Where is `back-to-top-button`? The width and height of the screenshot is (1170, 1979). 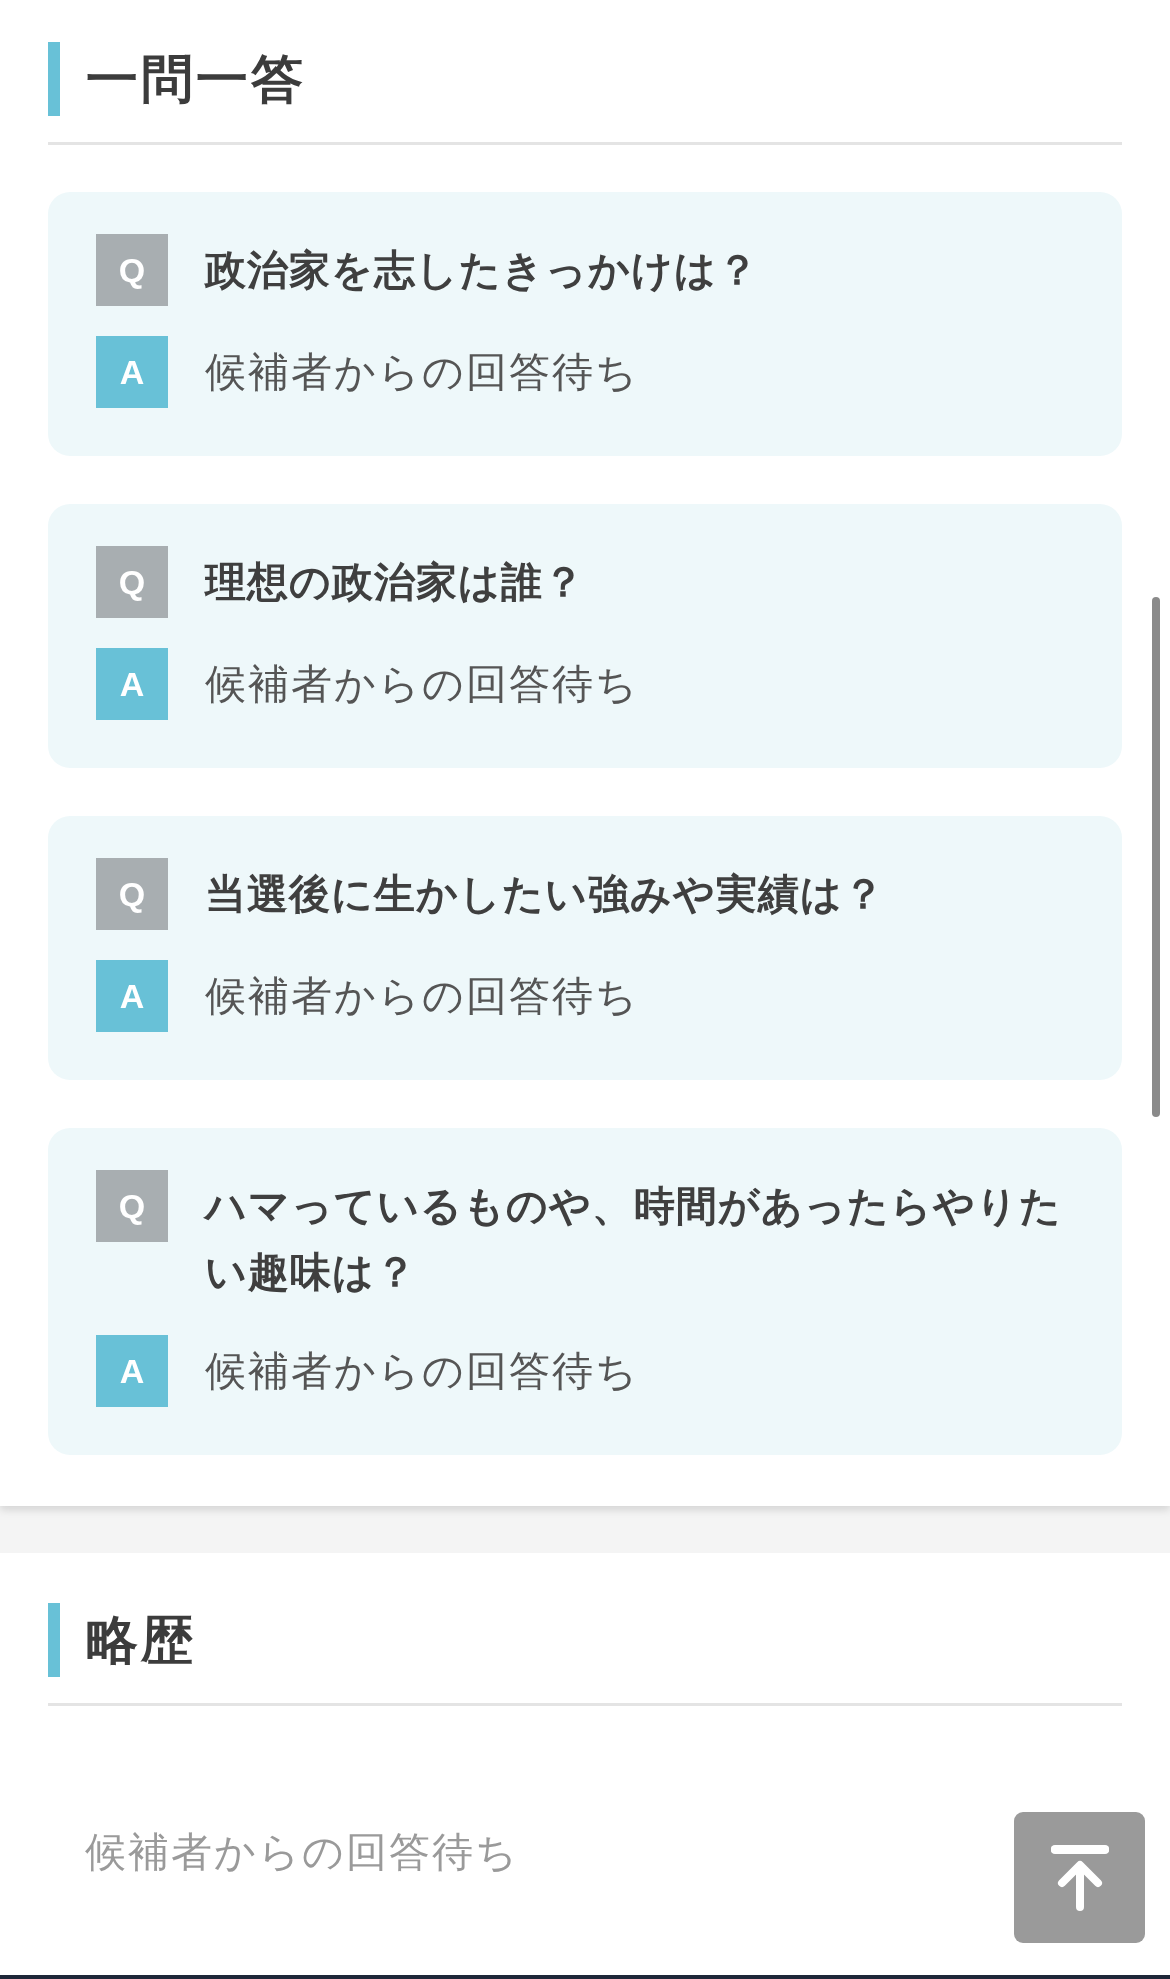
back-to-top-button is located at coordinates (1079, 1877).